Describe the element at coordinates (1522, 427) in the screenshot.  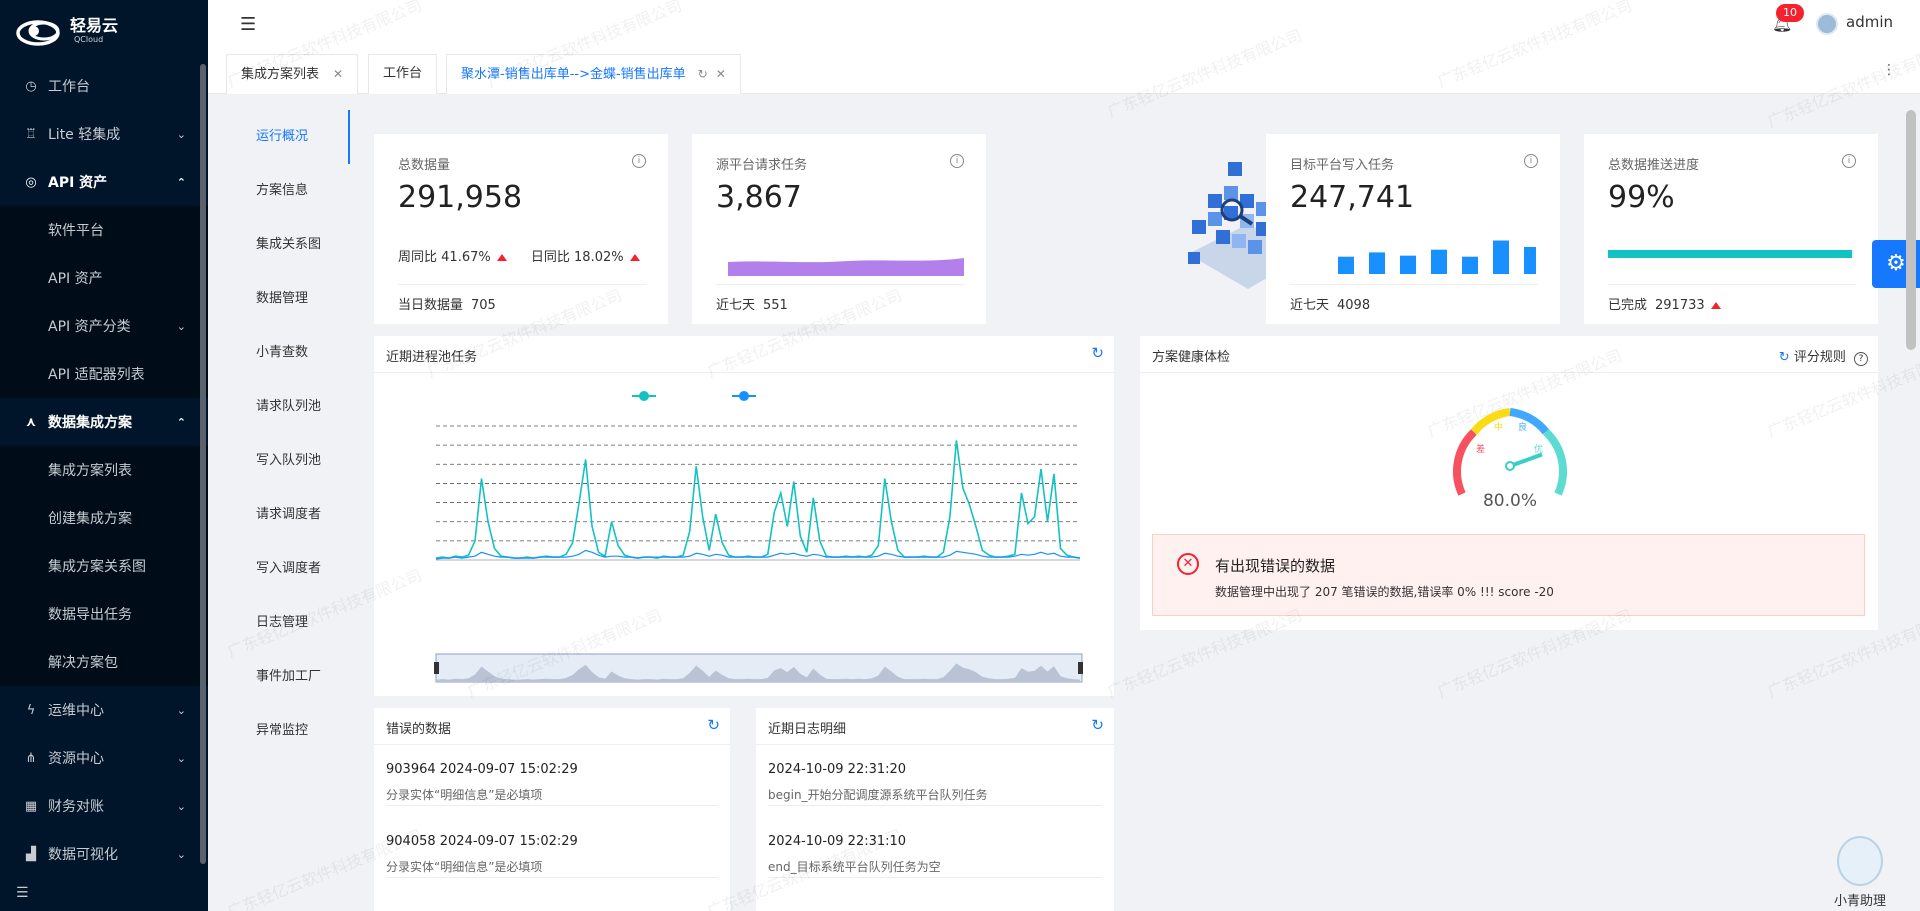
I see `gauge-label-good: 良` at that location.